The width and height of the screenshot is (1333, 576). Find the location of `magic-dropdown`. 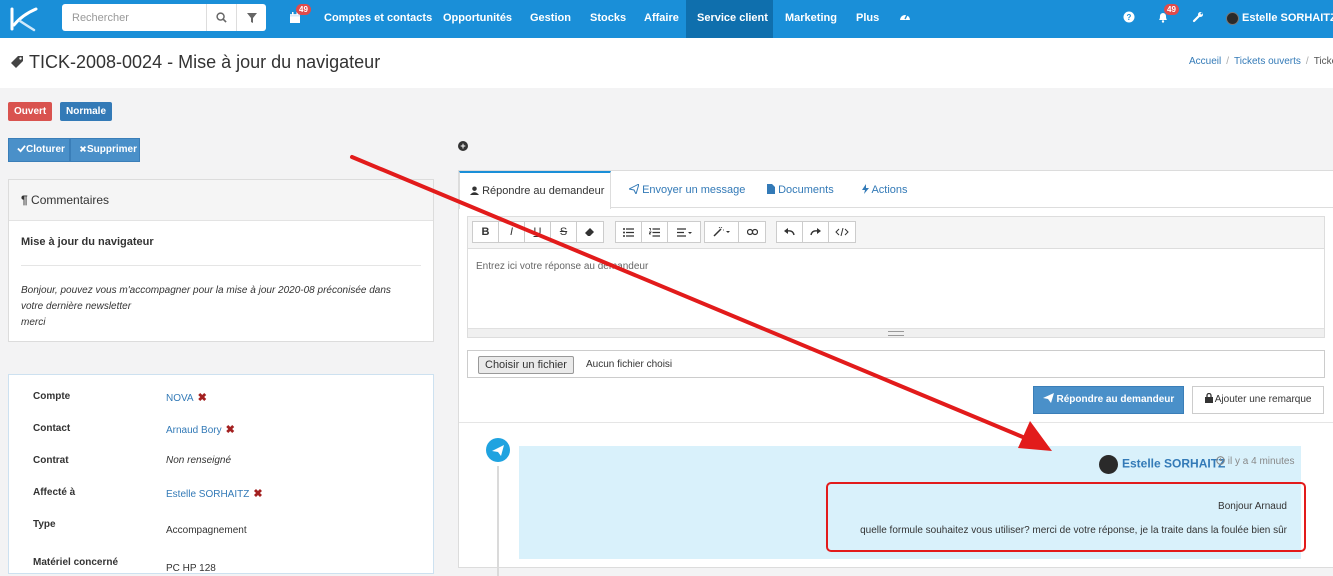

magic-dropdown is located at coordinates (722, 232).